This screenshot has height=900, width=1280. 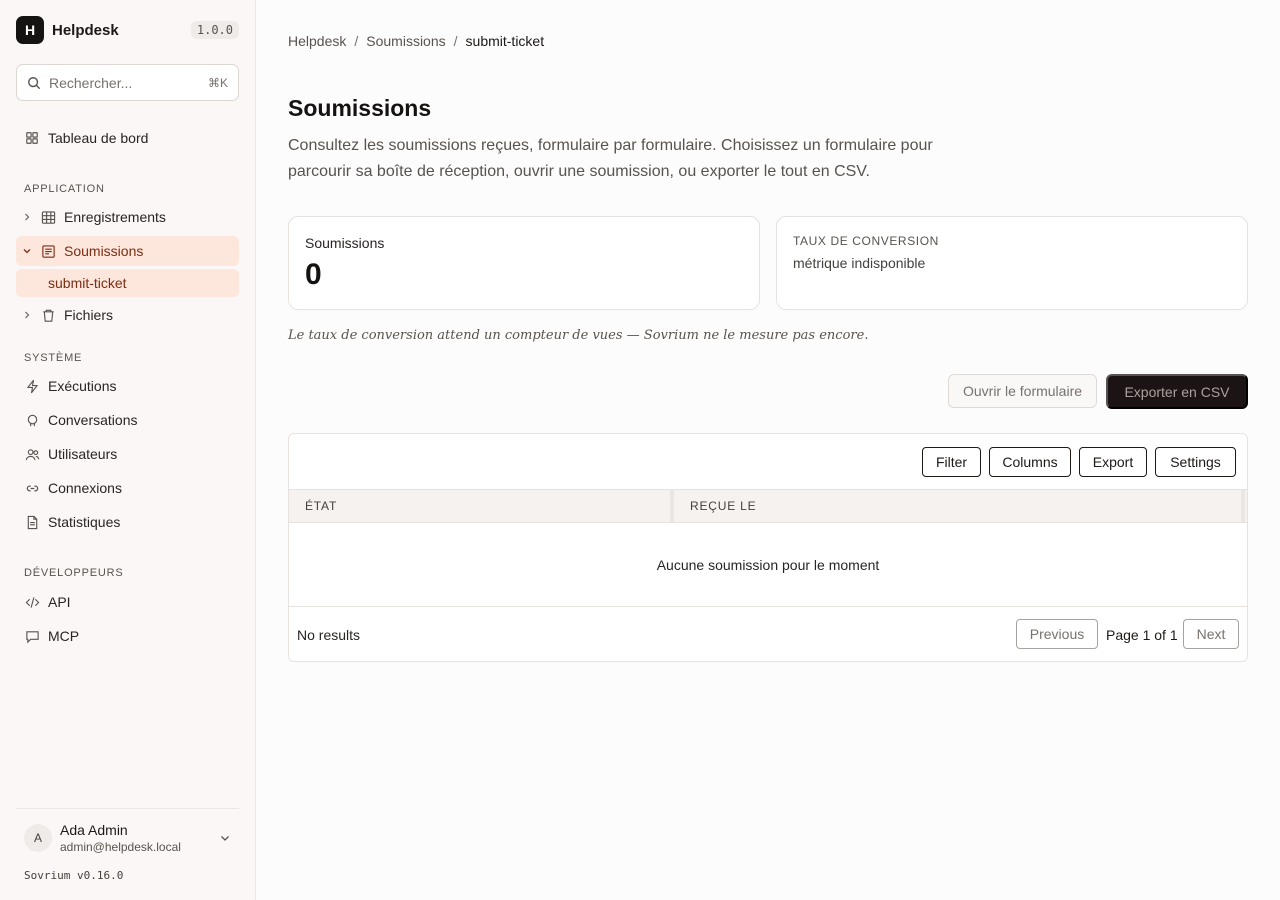 What do you see at coordinates (32, 138) in the screenshot?
I see `grid-icon` at bounding box center [32, 138].